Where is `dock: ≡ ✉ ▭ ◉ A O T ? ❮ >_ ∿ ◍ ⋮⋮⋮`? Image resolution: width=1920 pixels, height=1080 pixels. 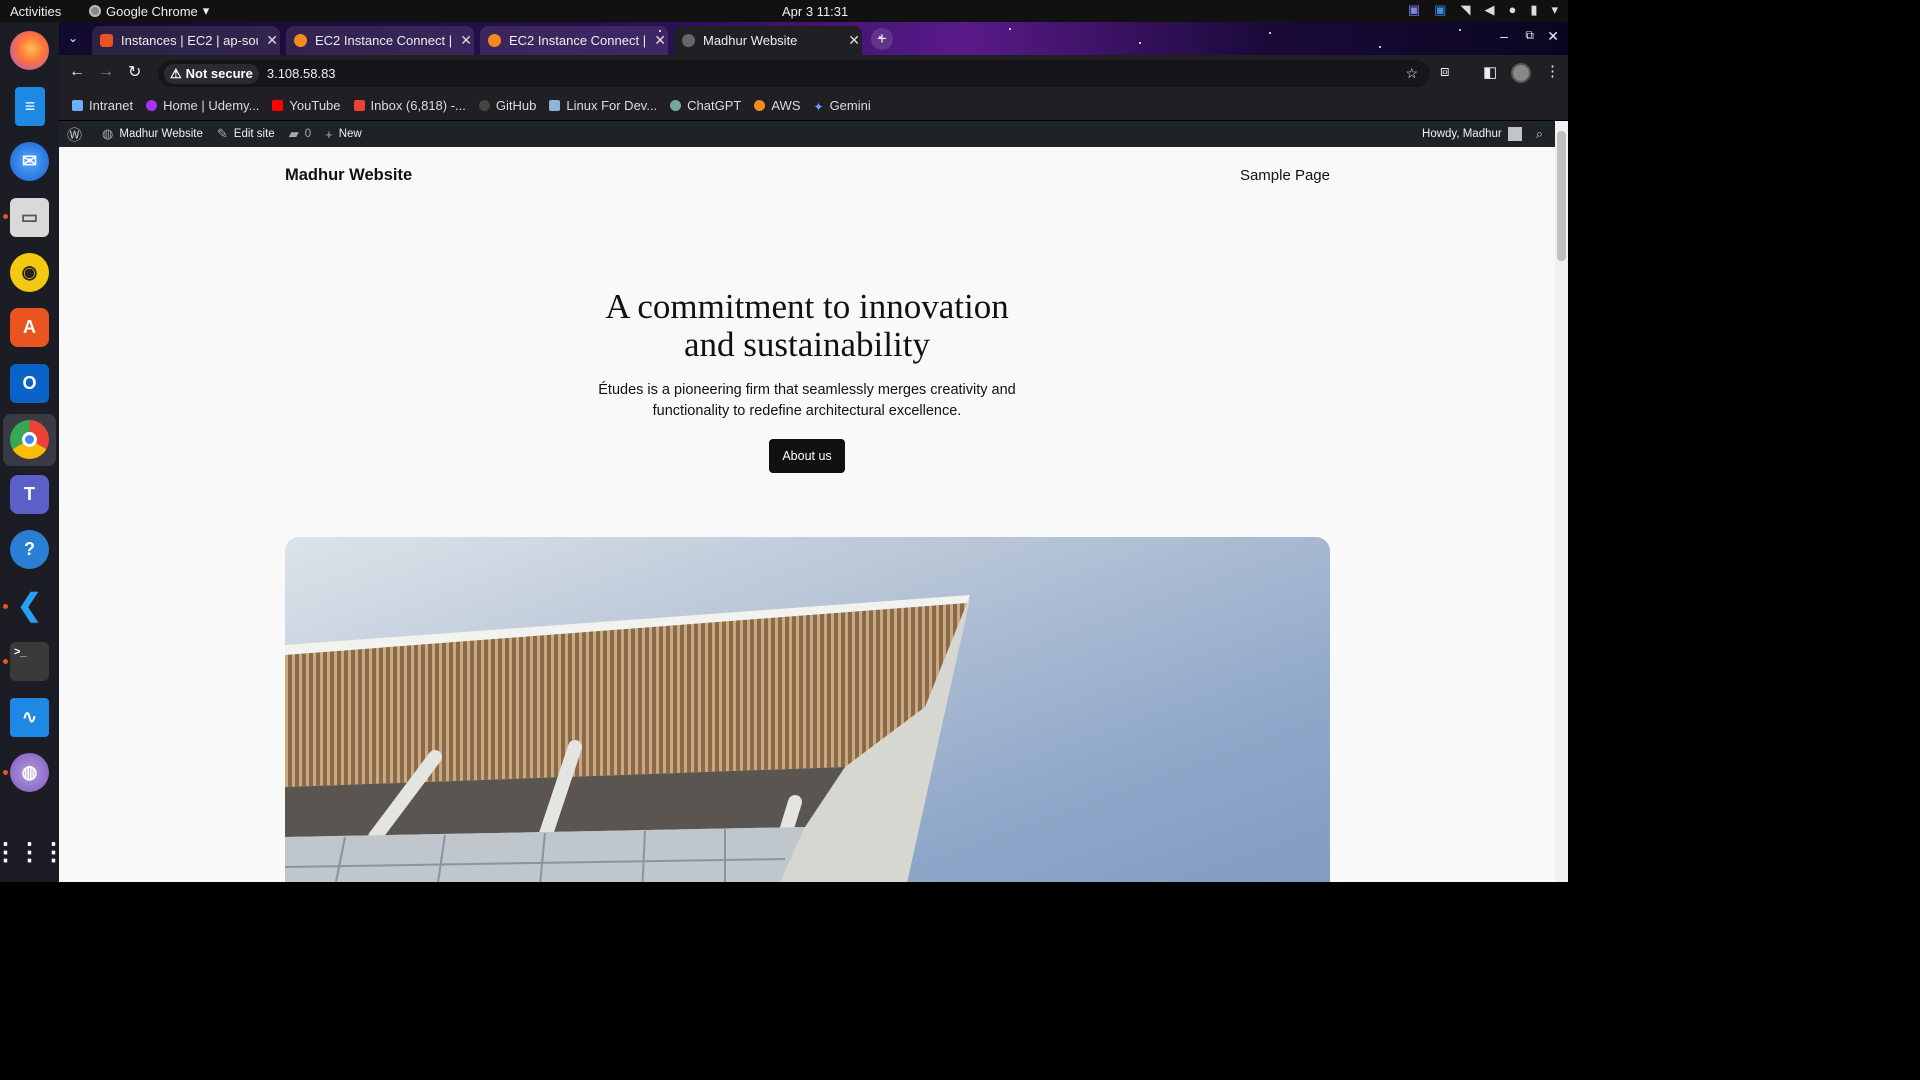 dock: ≡ ✉ ▭ ◉ A O T ? ❮ >_ ∿ ◍ ⋮⋮⋮ is located at coordinates (33, 452).